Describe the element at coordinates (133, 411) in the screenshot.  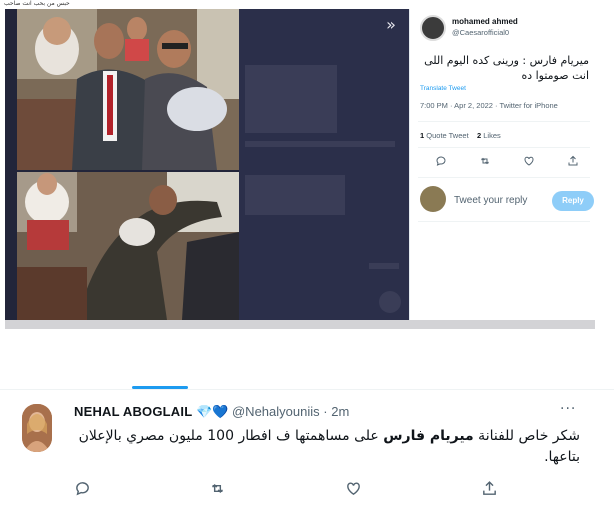
I see `author-name: NEHAL ABOGLAIL` at that location.